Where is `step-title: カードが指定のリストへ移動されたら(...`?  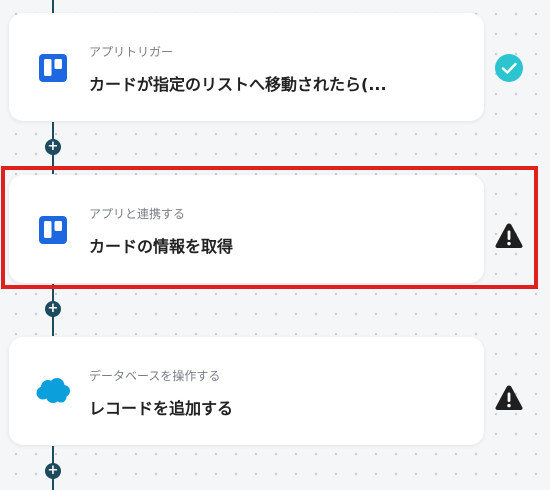
step-title: カードが指定のリストへ移動されたら(... is located at coordinates (238, 84).